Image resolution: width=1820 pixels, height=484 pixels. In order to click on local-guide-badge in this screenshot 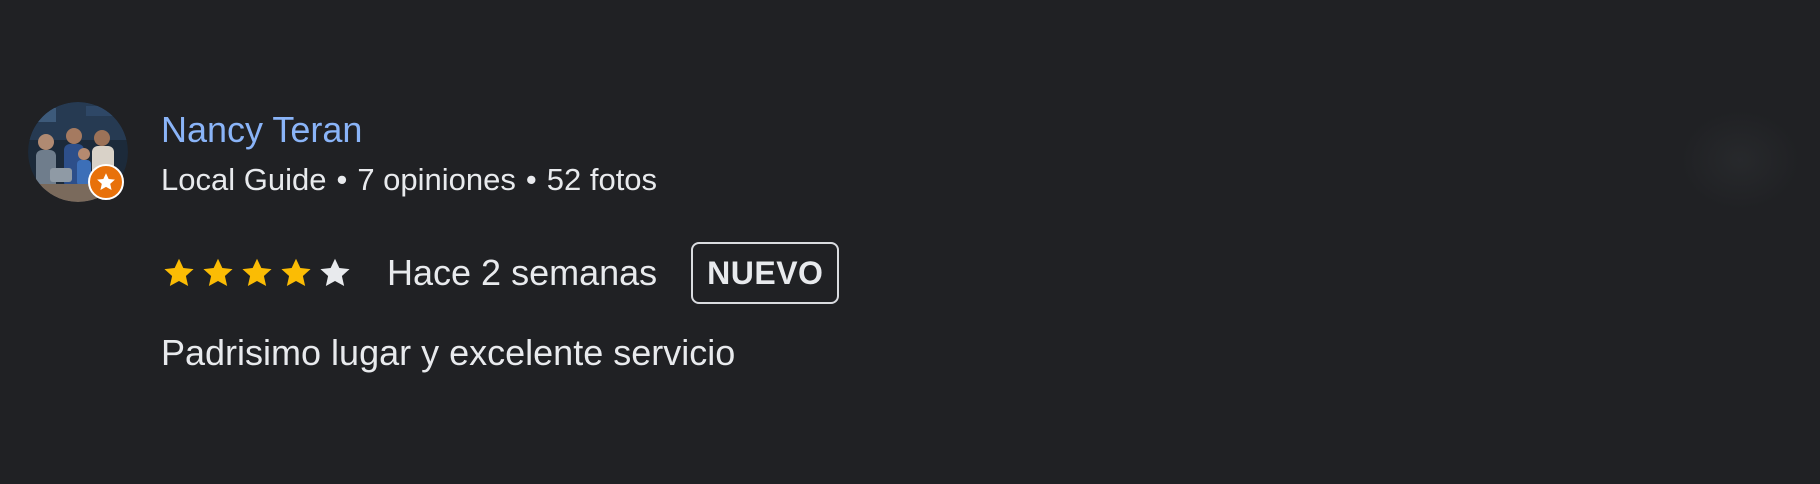, I will do `click(106, 182)`.